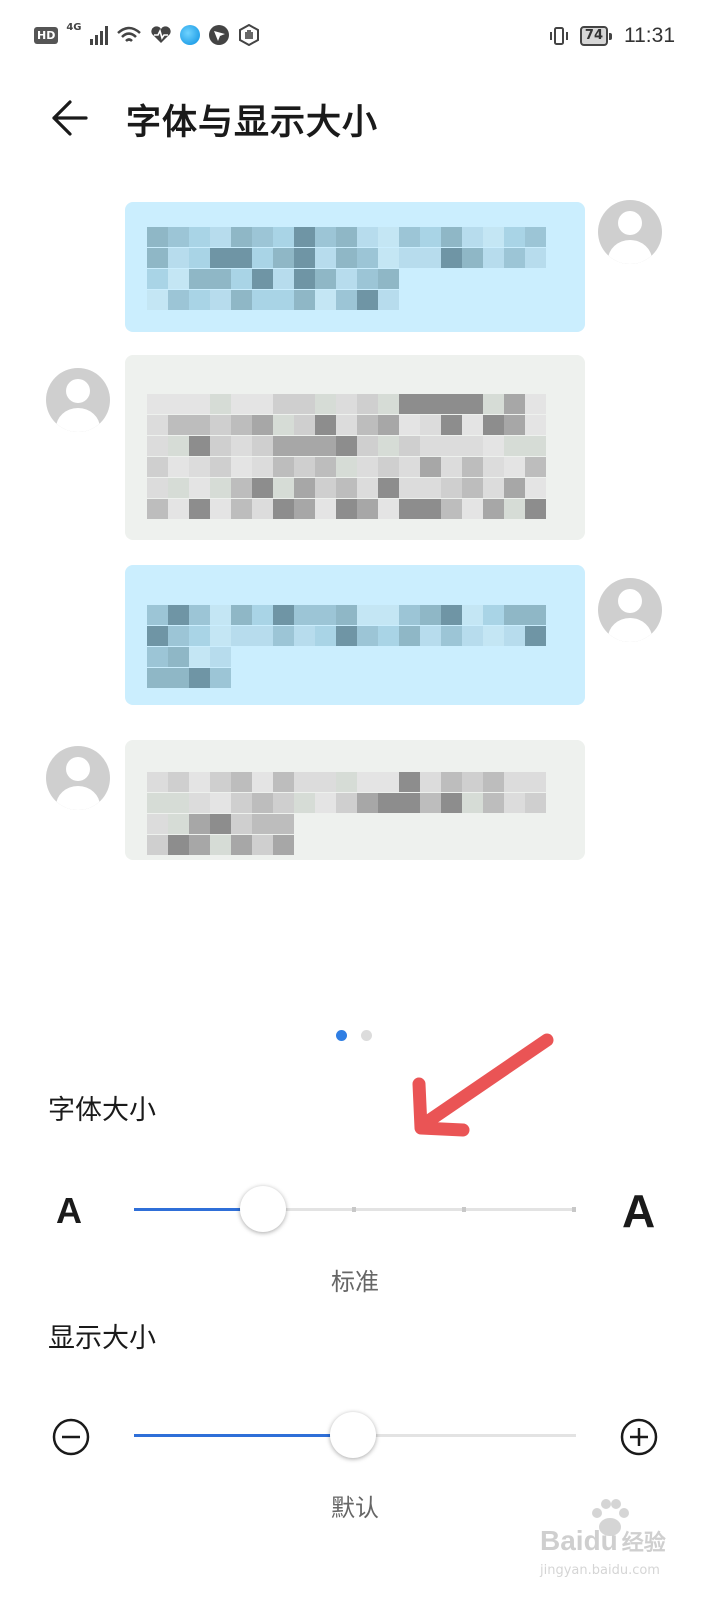 The height and width of the screenshot is (1600, 723). I want to click on arrow-left-icon, so click(72, 118).